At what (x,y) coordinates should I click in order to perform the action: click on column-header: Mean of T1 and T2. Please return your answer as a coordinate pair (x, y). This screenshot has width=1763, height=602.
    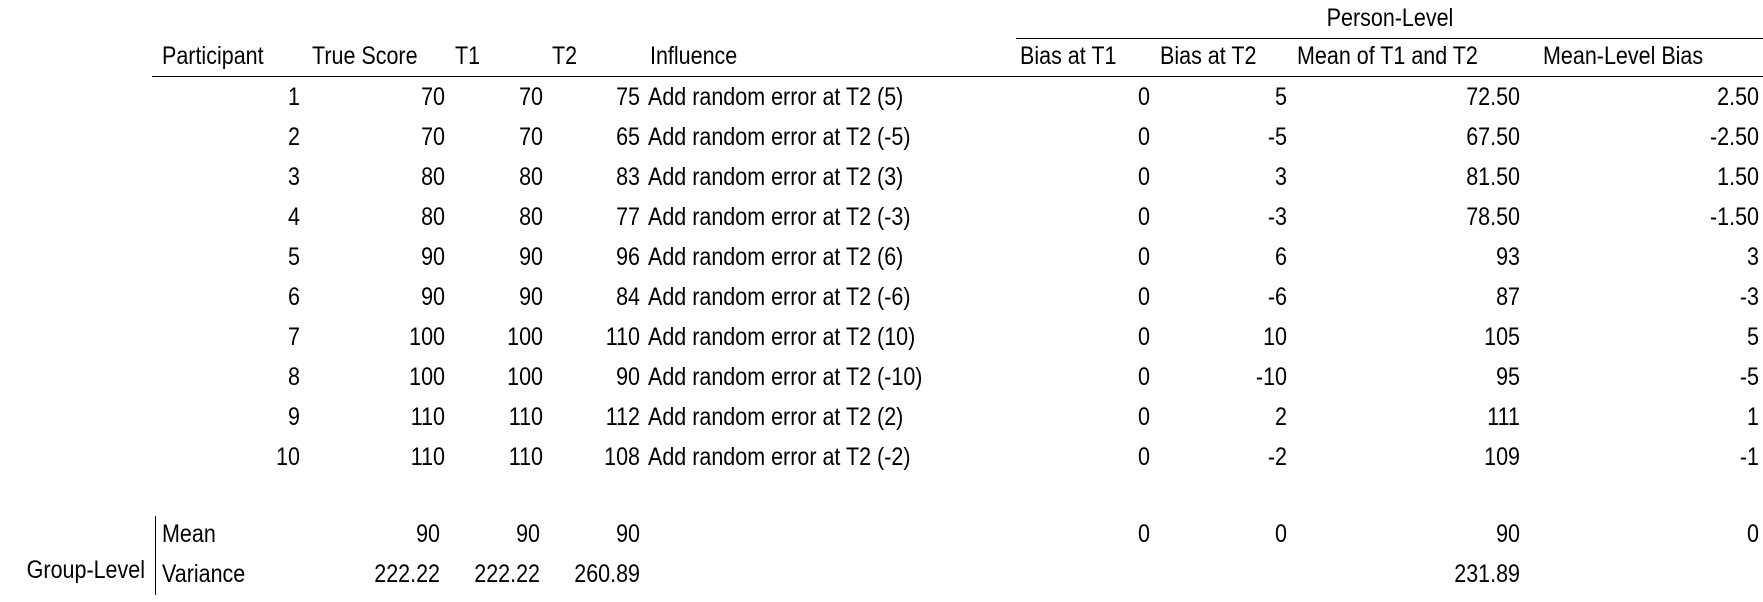
    Looking at the image, I should click on (1387, 56).